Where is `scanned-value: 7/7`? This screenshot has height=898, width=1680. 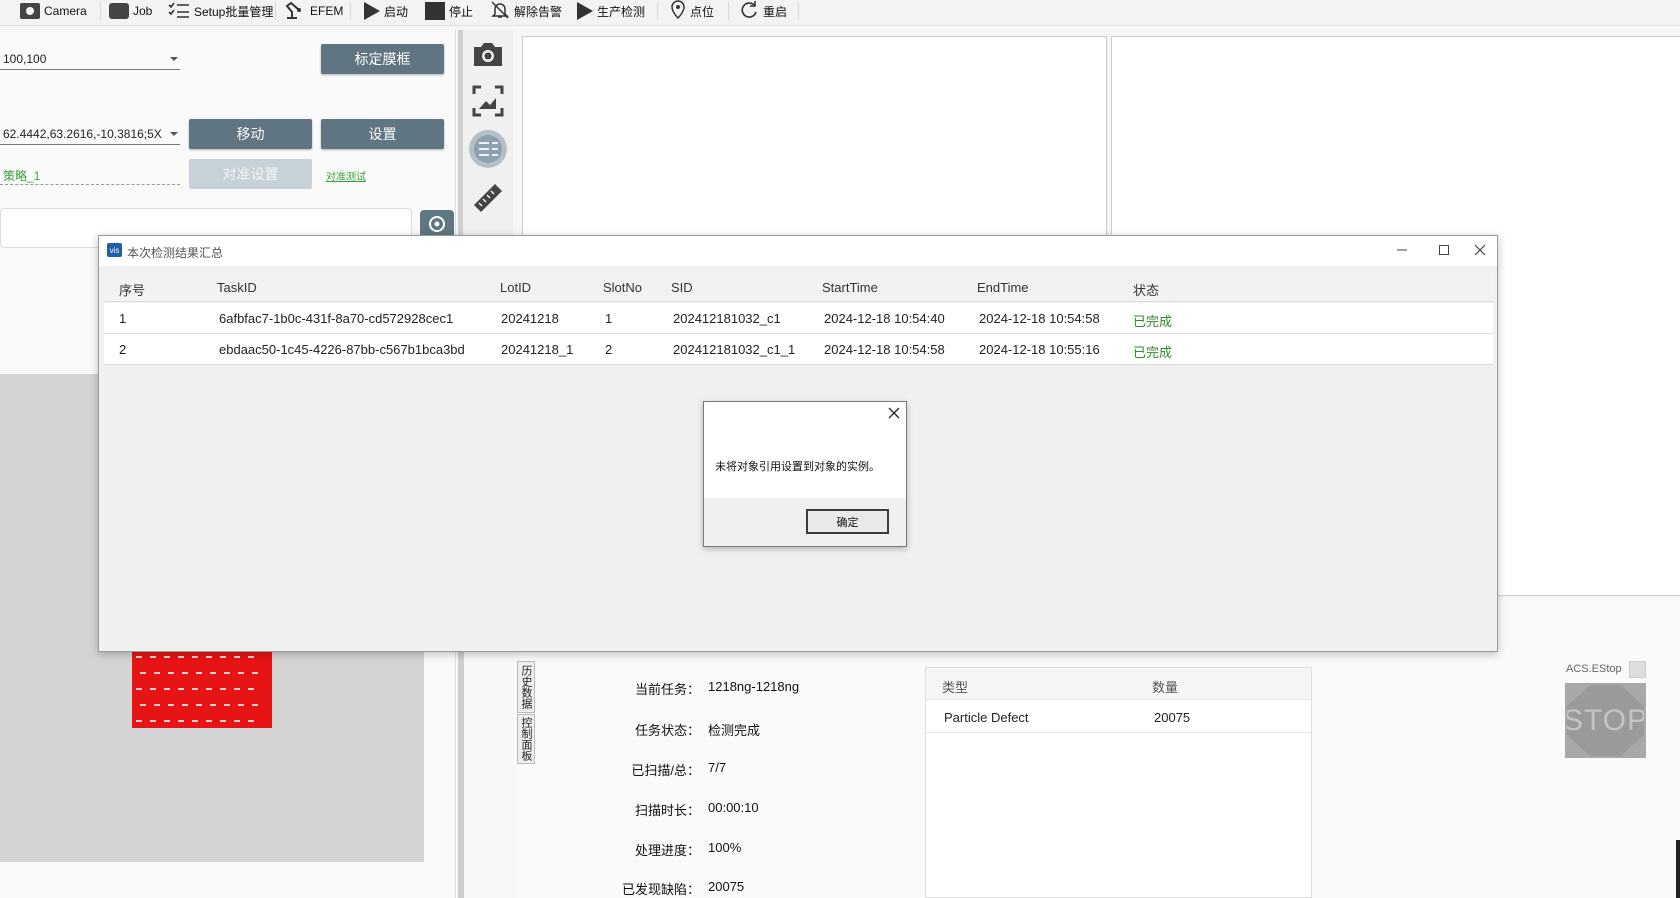
scanned-value: 7/7 is located at coordinates (717, 767).